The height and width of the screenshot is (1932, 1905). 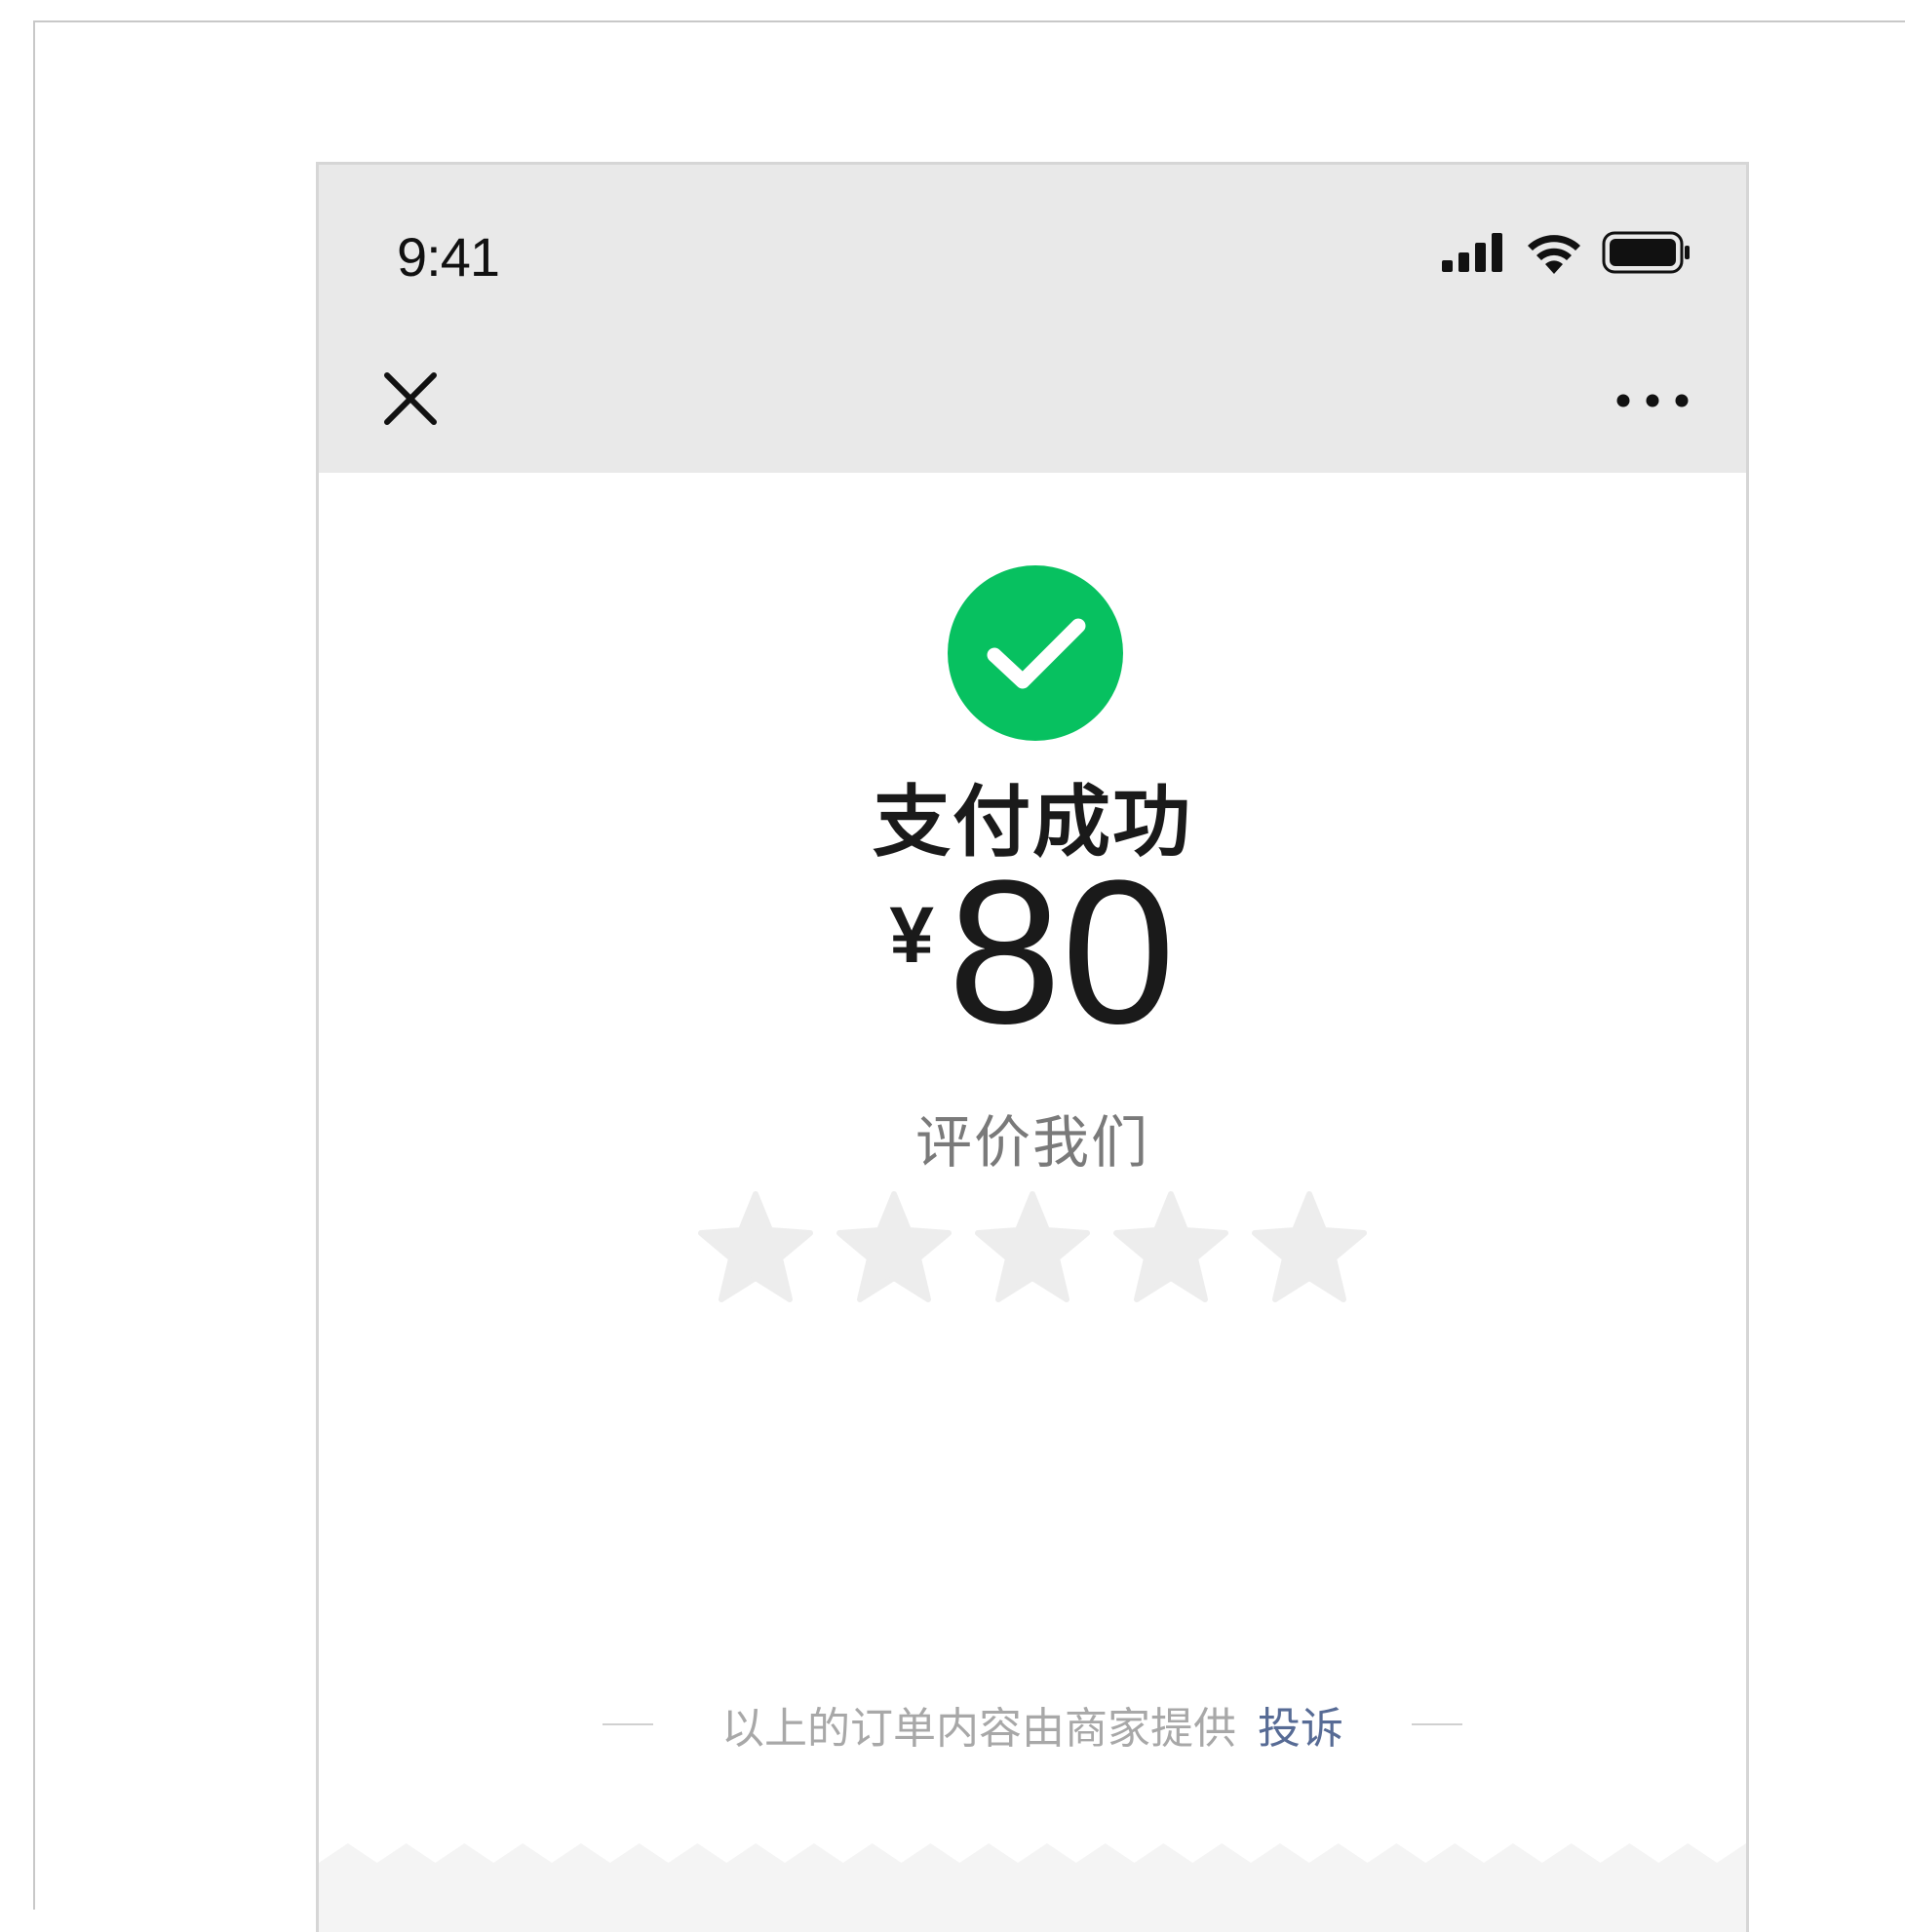 I want to click on receipt-zigzag-edge, so click(x=1032, y=1887).